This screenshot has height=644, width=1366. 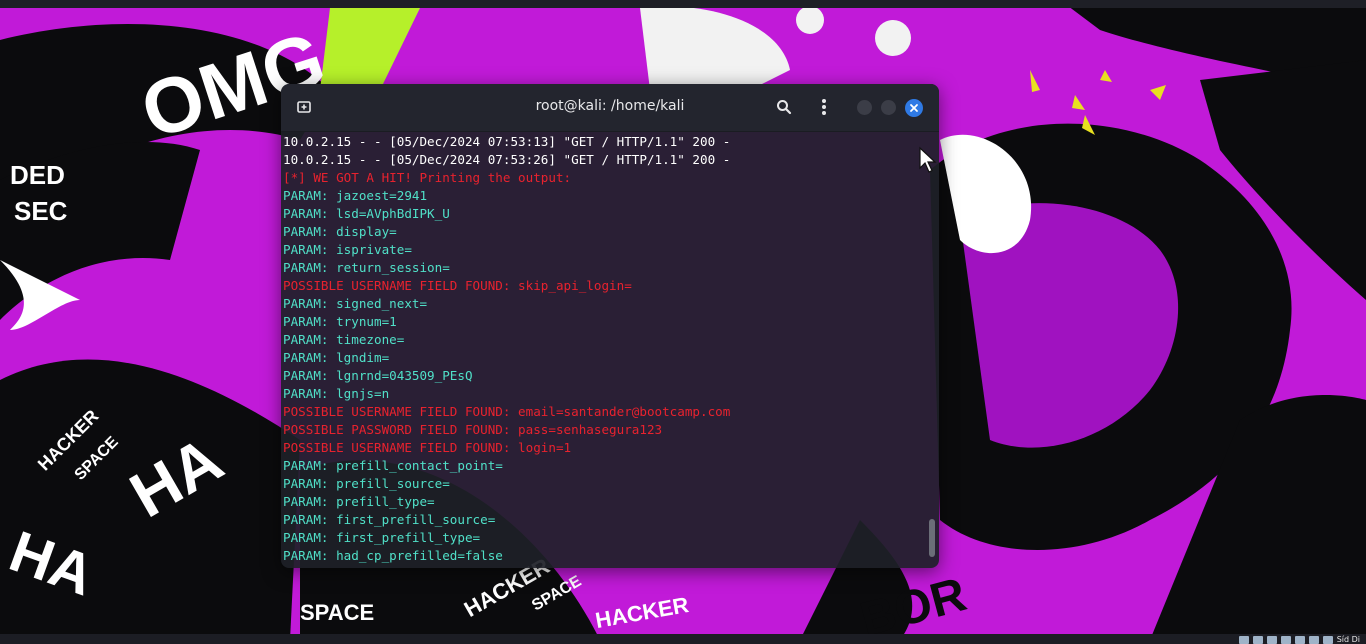 What do you see at coordinates (344, 339) in the screenshot?
I see `terminal-line: PARAM: timezone=` at bounding box center [344, 339].